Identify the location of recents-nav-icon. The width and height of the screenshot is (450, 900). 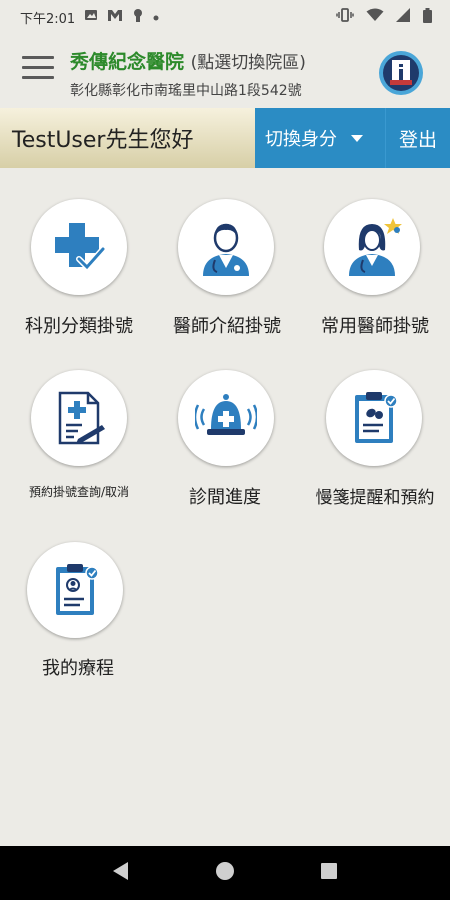
(329, 873).